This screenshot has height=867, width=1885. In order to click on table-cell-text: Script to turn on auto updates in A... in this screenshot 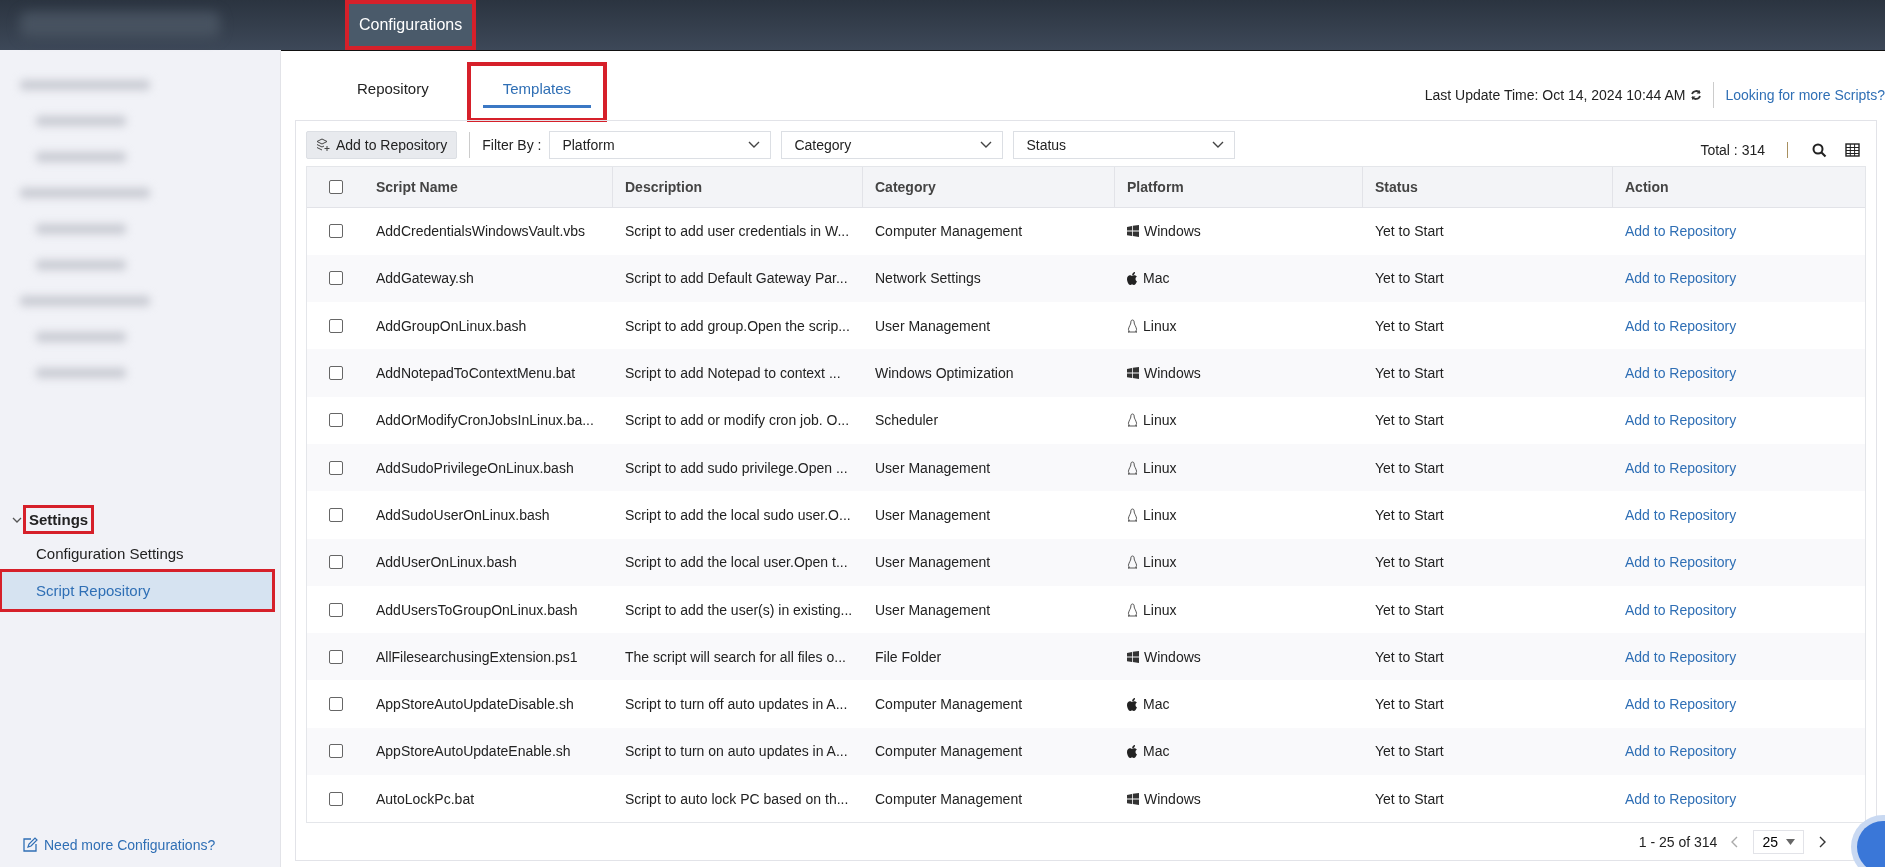, I will do `click(736, 751)`.